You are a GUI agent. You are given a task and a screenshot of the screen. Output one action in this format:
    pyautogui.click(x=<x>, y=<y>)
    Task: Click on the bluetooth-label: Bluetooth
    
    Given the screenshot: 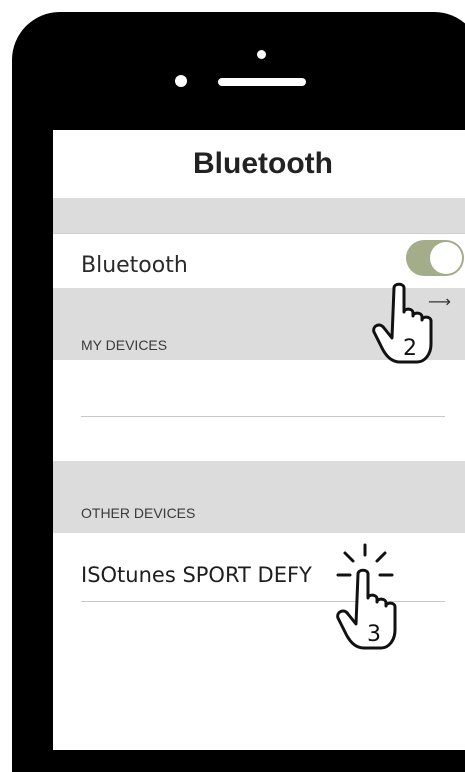 What is the action you would take?
    pyautogui.click(x=134, y=265)
    